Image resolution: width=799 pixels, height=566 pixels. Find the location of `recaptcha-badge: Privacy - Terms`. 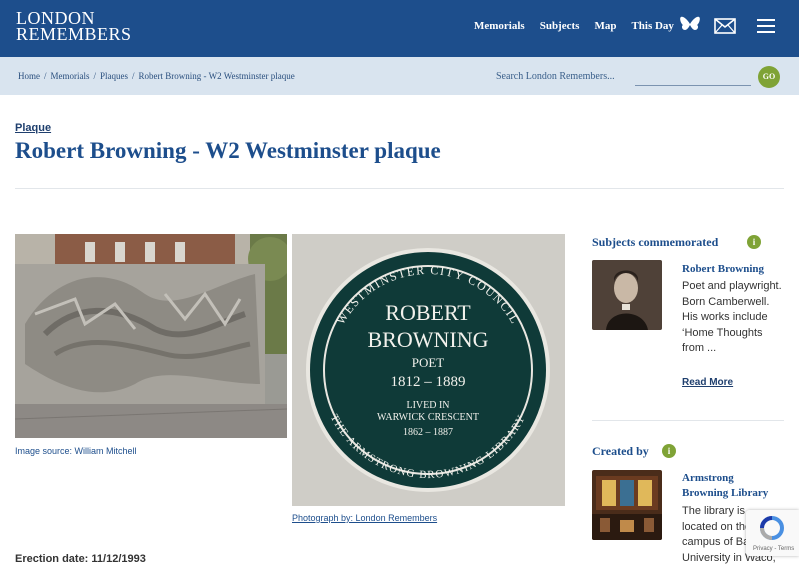

recaptcha-badge: Privacy - Terms is located at coordinates (772, 533).